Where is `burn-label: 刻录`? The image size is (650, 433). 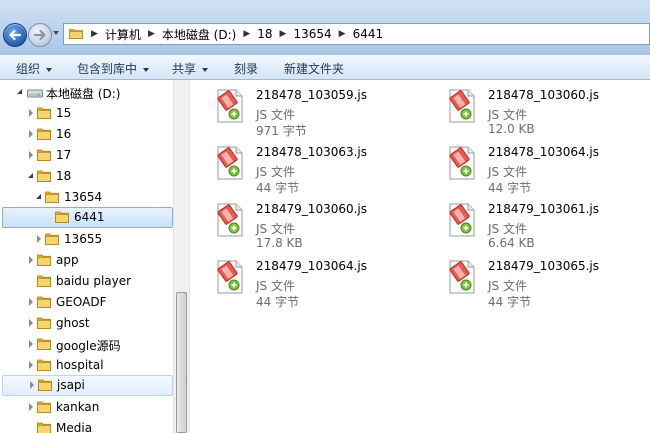 burn-label: 刻录 is located at coordinates (246, 69).